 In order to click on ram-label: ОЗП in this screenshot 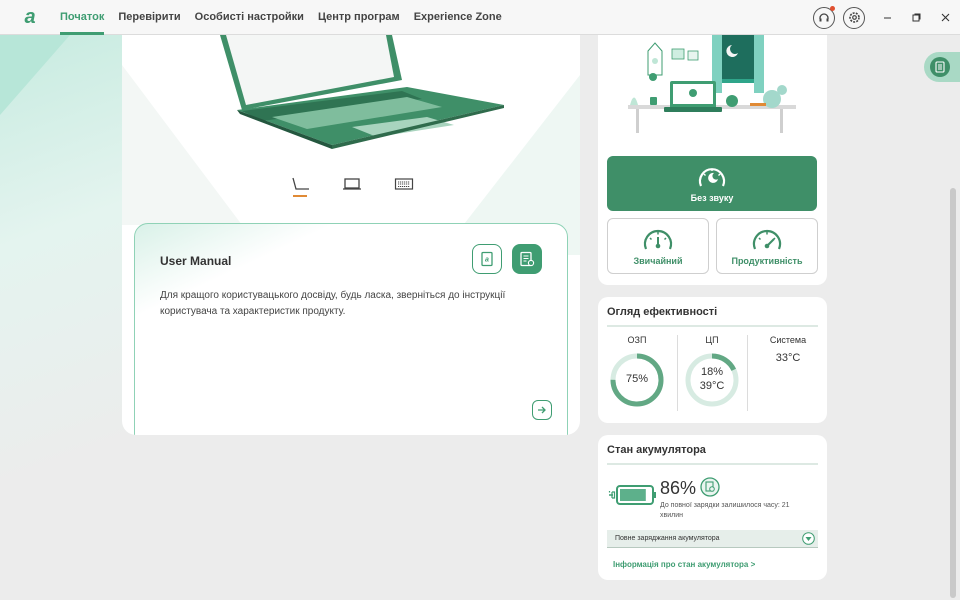, I will do `click(637, 340)`.